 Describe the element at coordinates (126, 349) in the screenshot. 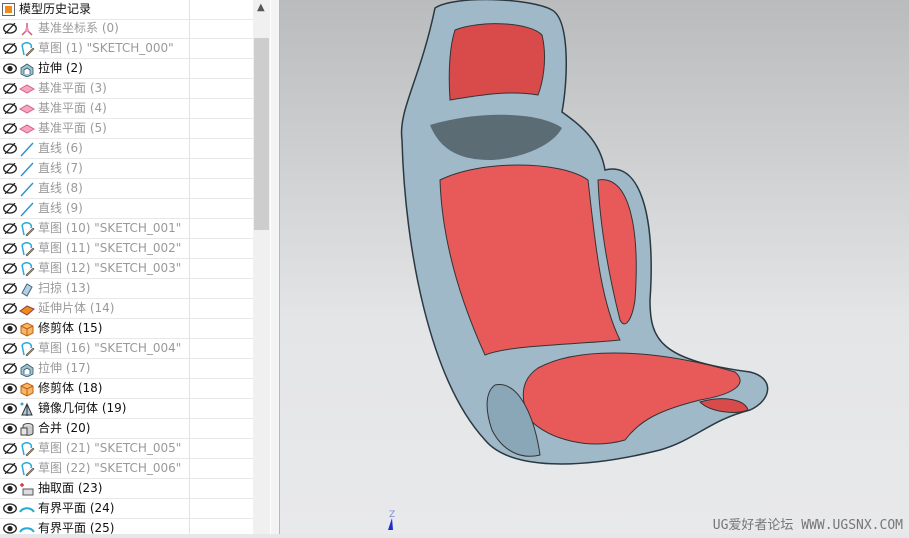

I see `history-item: 草图 (16) "SKETCH_004"` at that location.